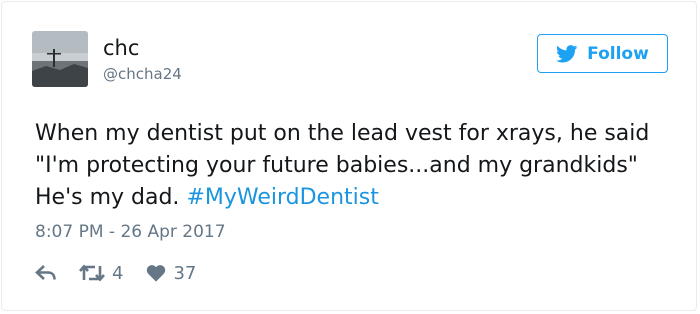  I want to click on action-bar: 4 37, so click(115, 273).